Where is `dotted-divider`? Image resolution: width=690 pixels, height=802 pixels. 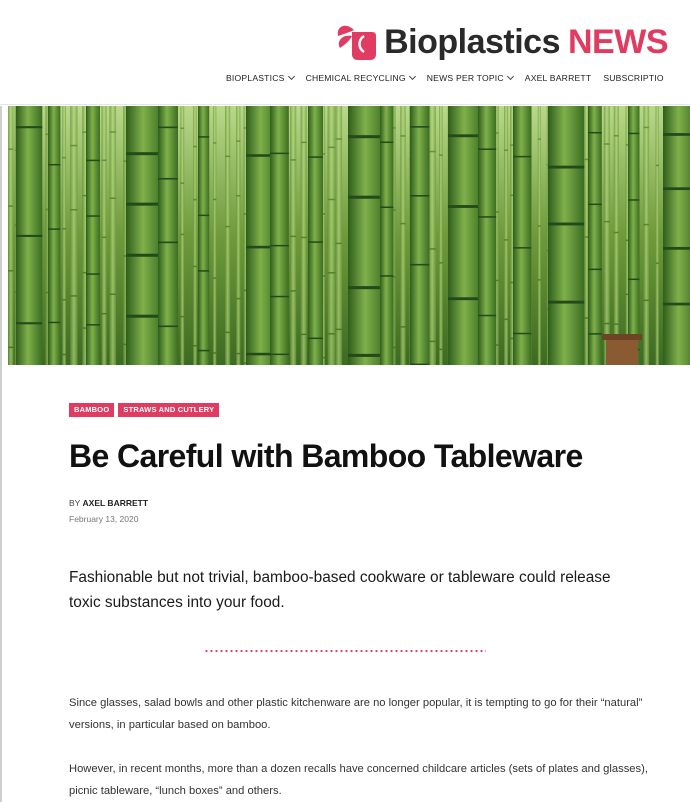 dotted-divider is located at coordinates (345, 651).